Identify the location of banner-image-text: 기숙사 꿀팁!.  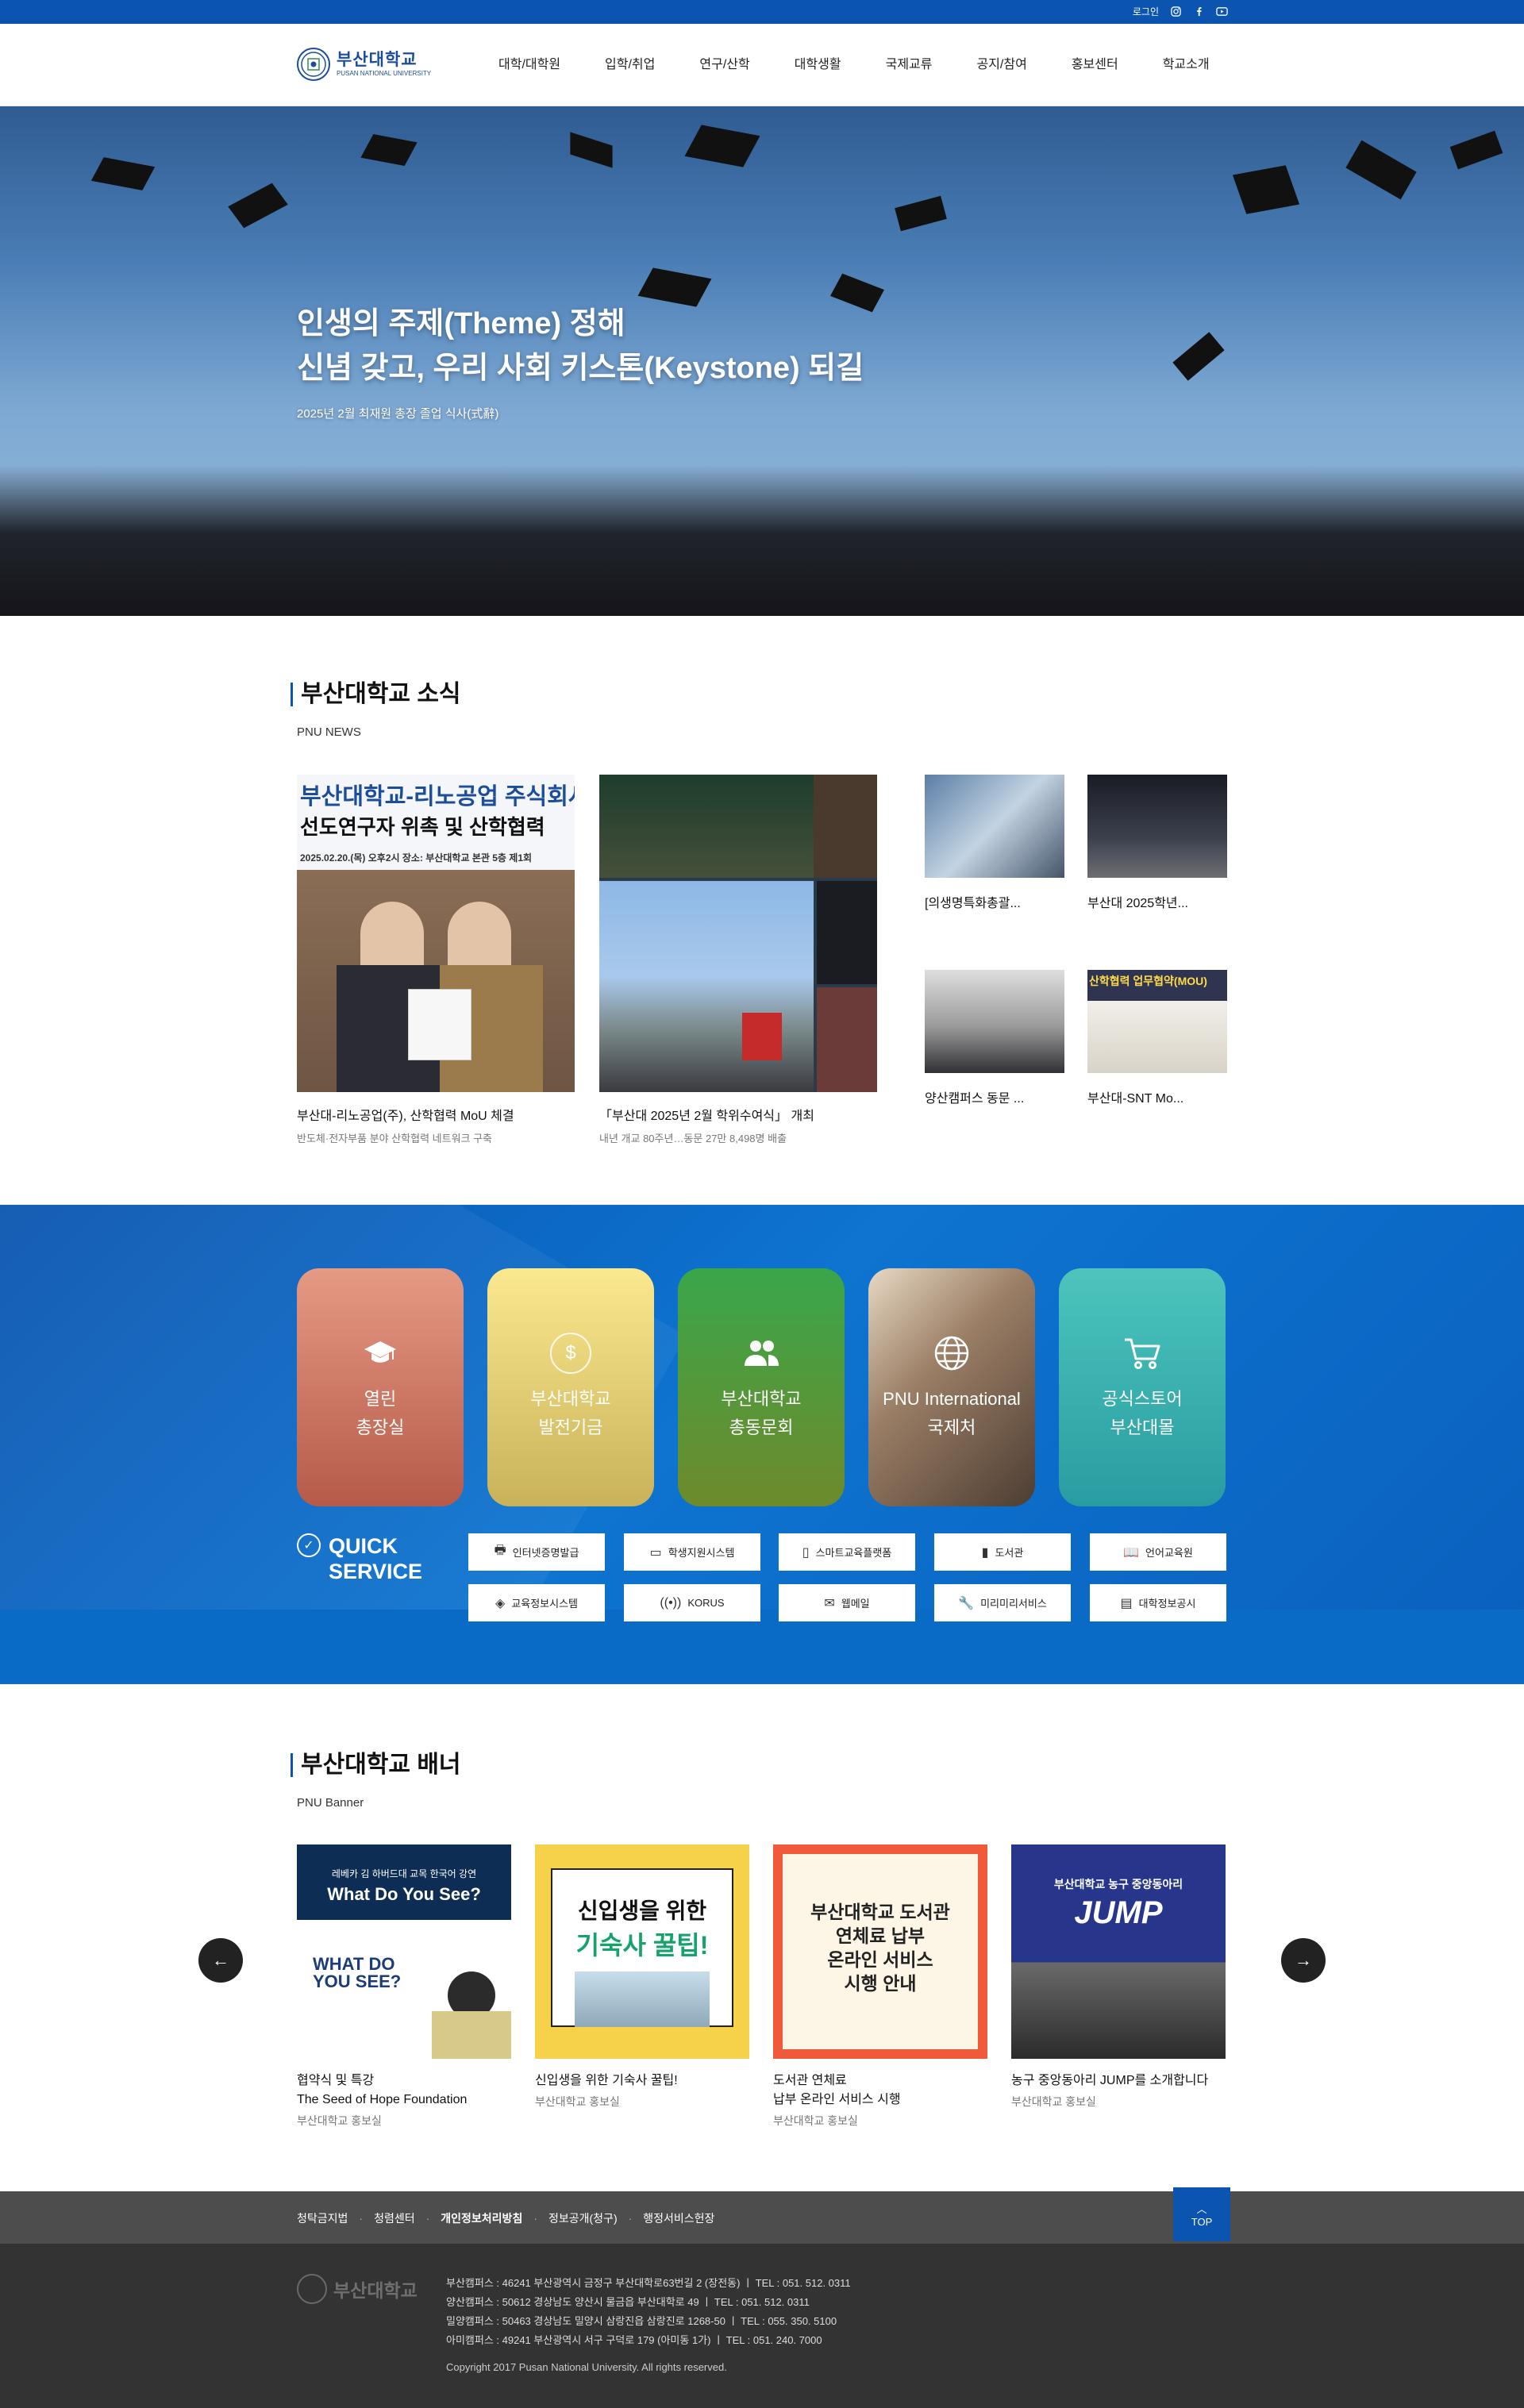
(642, 1945).